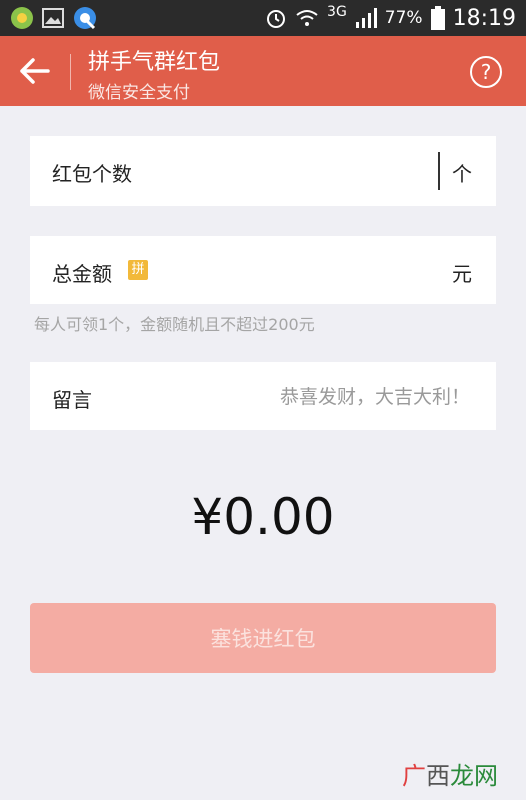  I want to click on back-arrow-icon, so click(35, 71).